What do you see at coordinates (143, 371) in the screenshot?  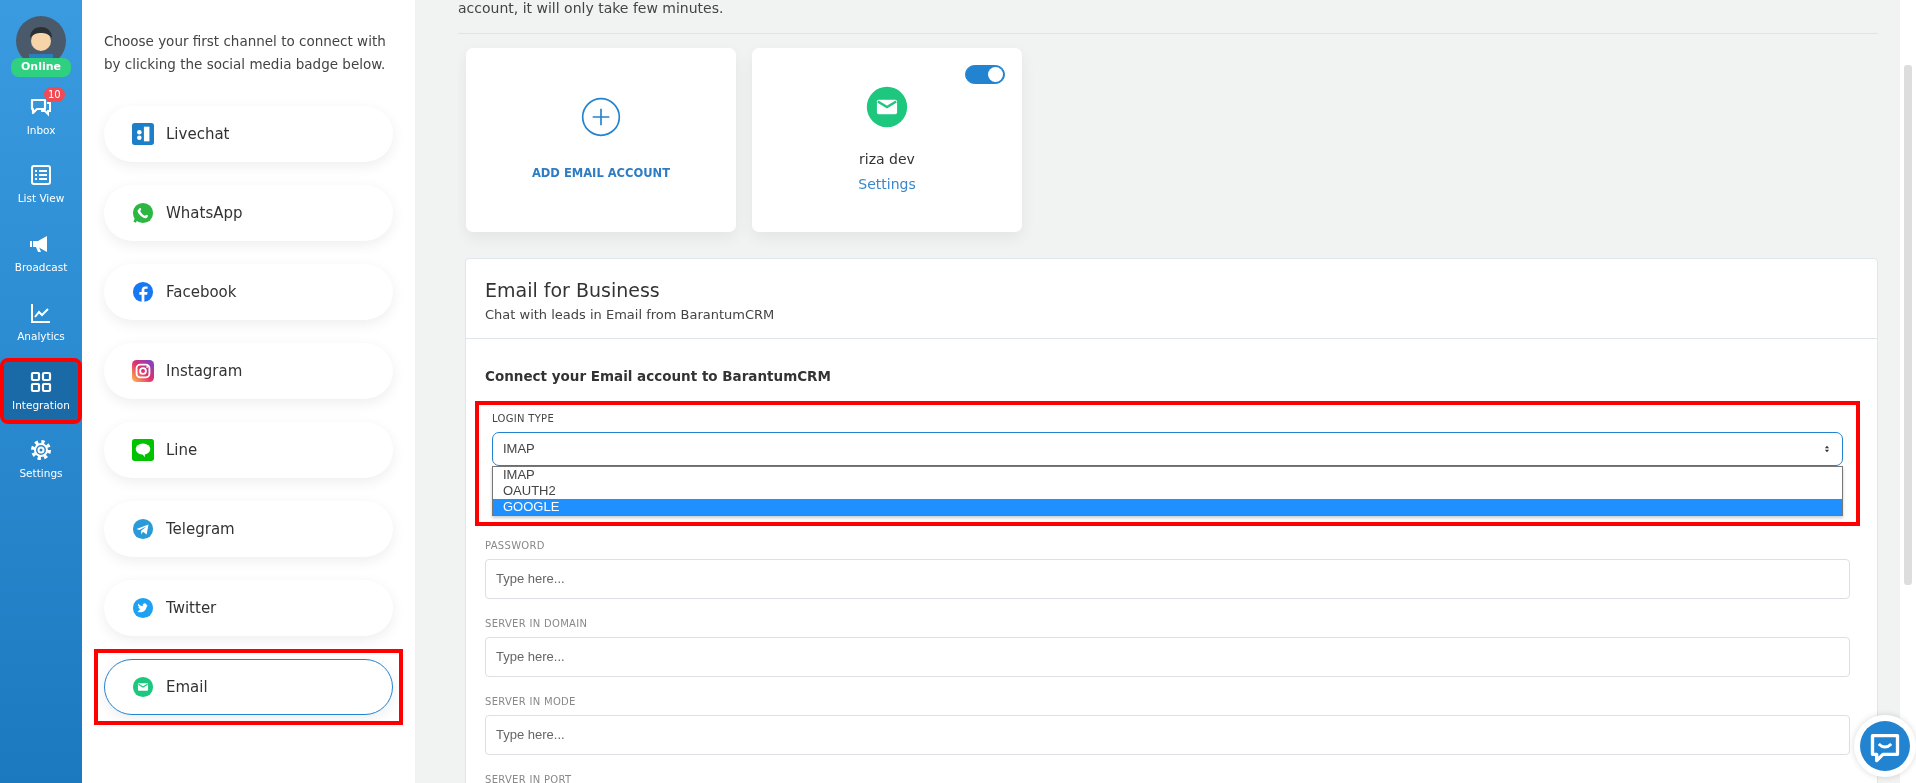 I see `instagram-icon` at bounding box center [143, 371].